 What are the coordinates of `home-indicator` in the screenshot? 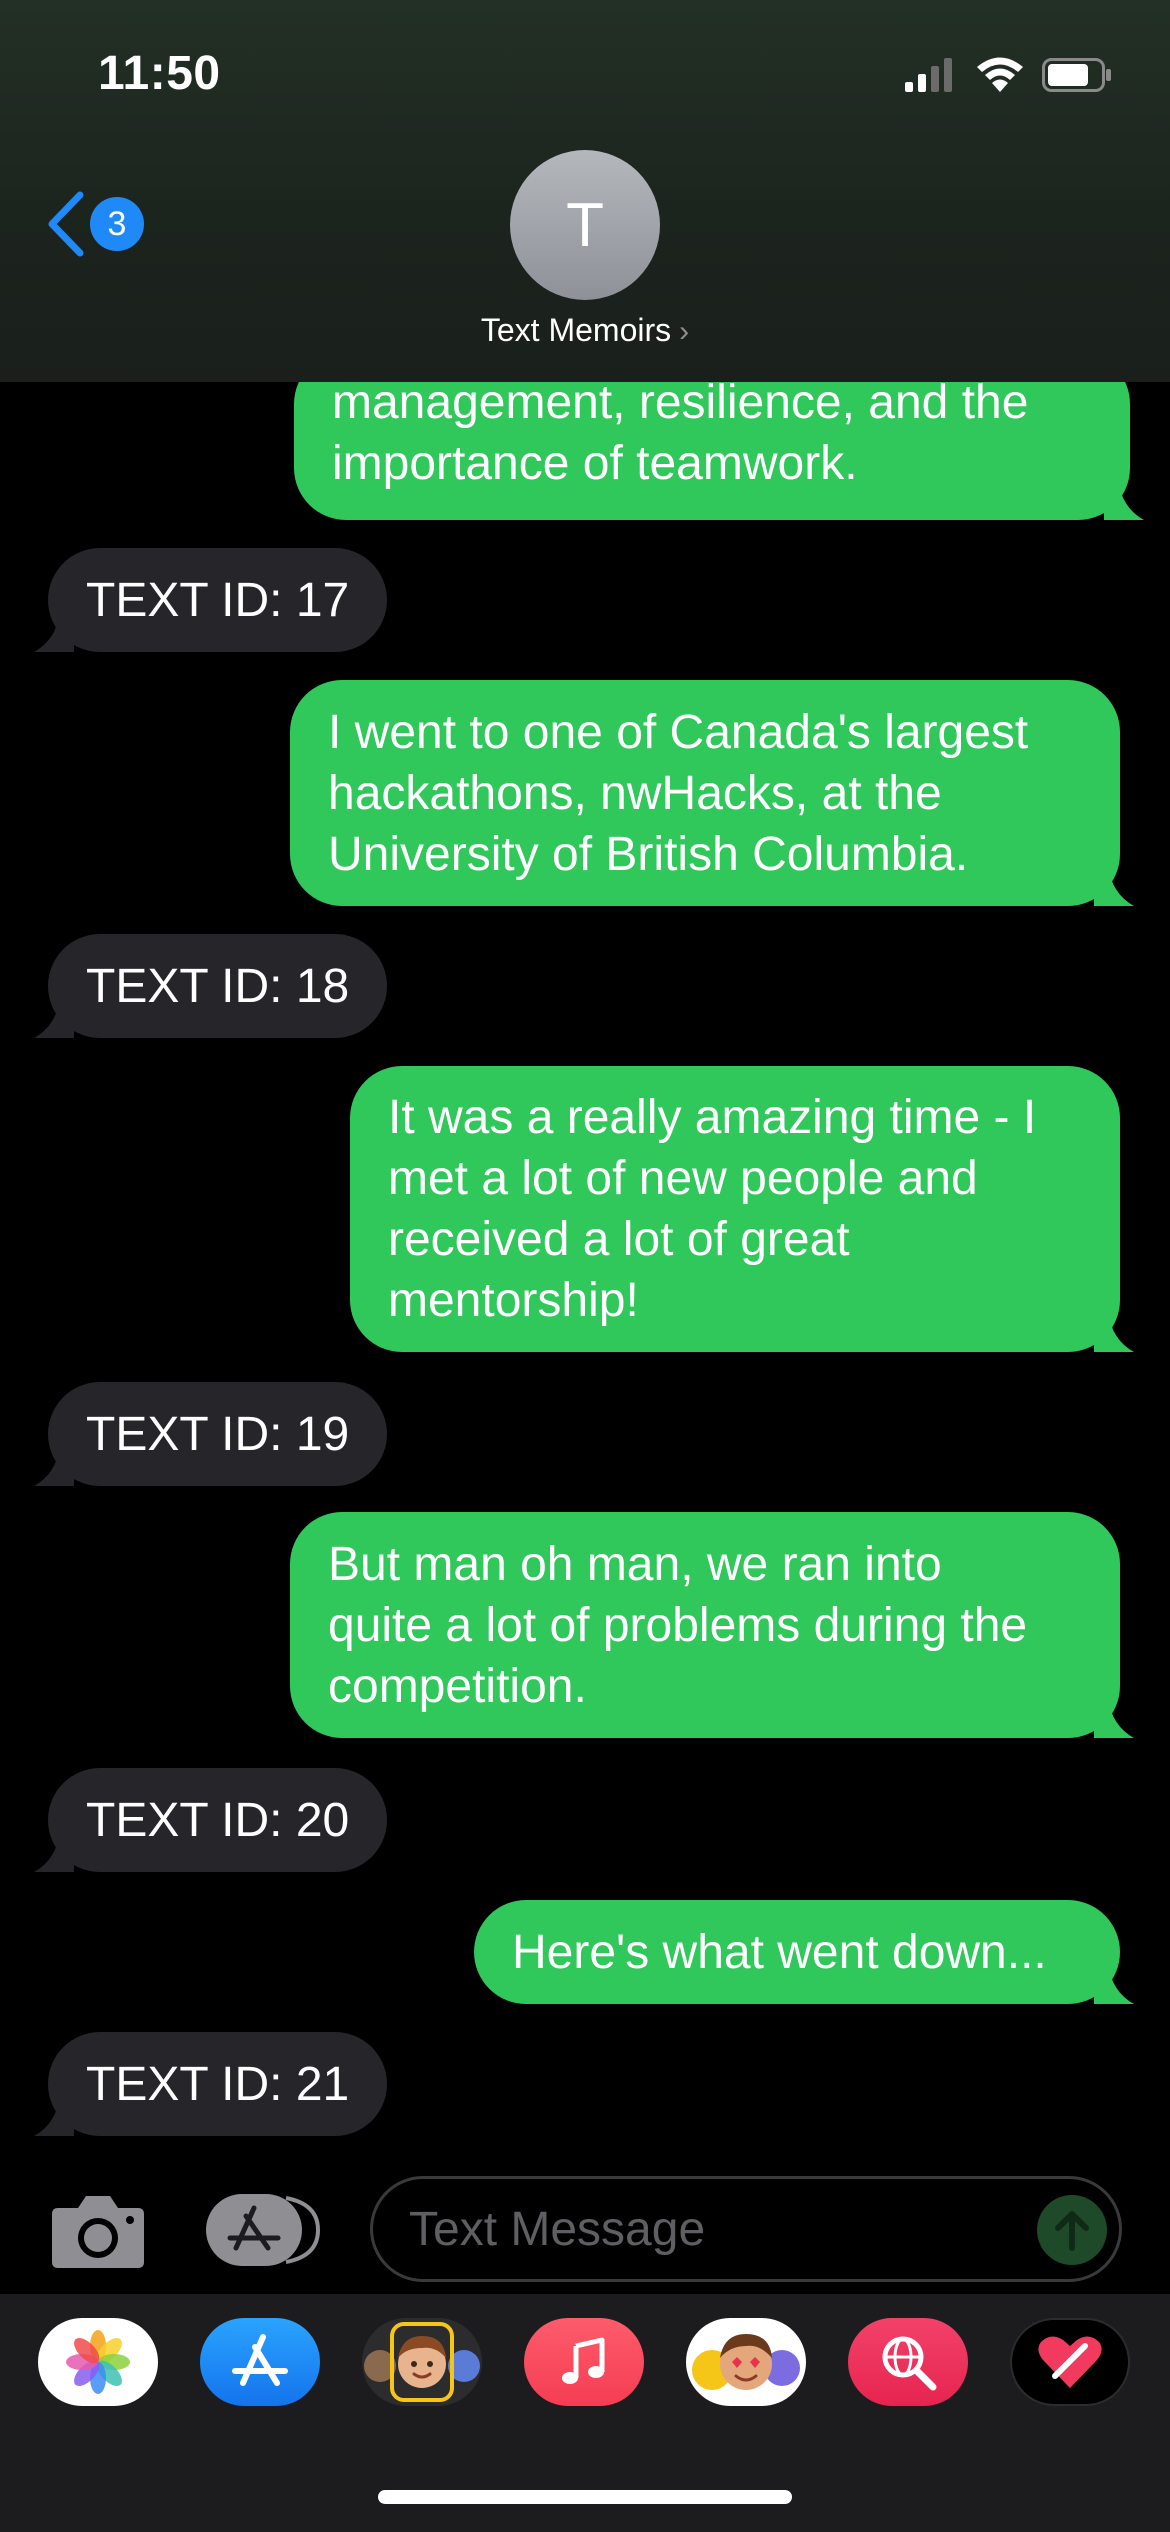 It's located at (585, 2497).